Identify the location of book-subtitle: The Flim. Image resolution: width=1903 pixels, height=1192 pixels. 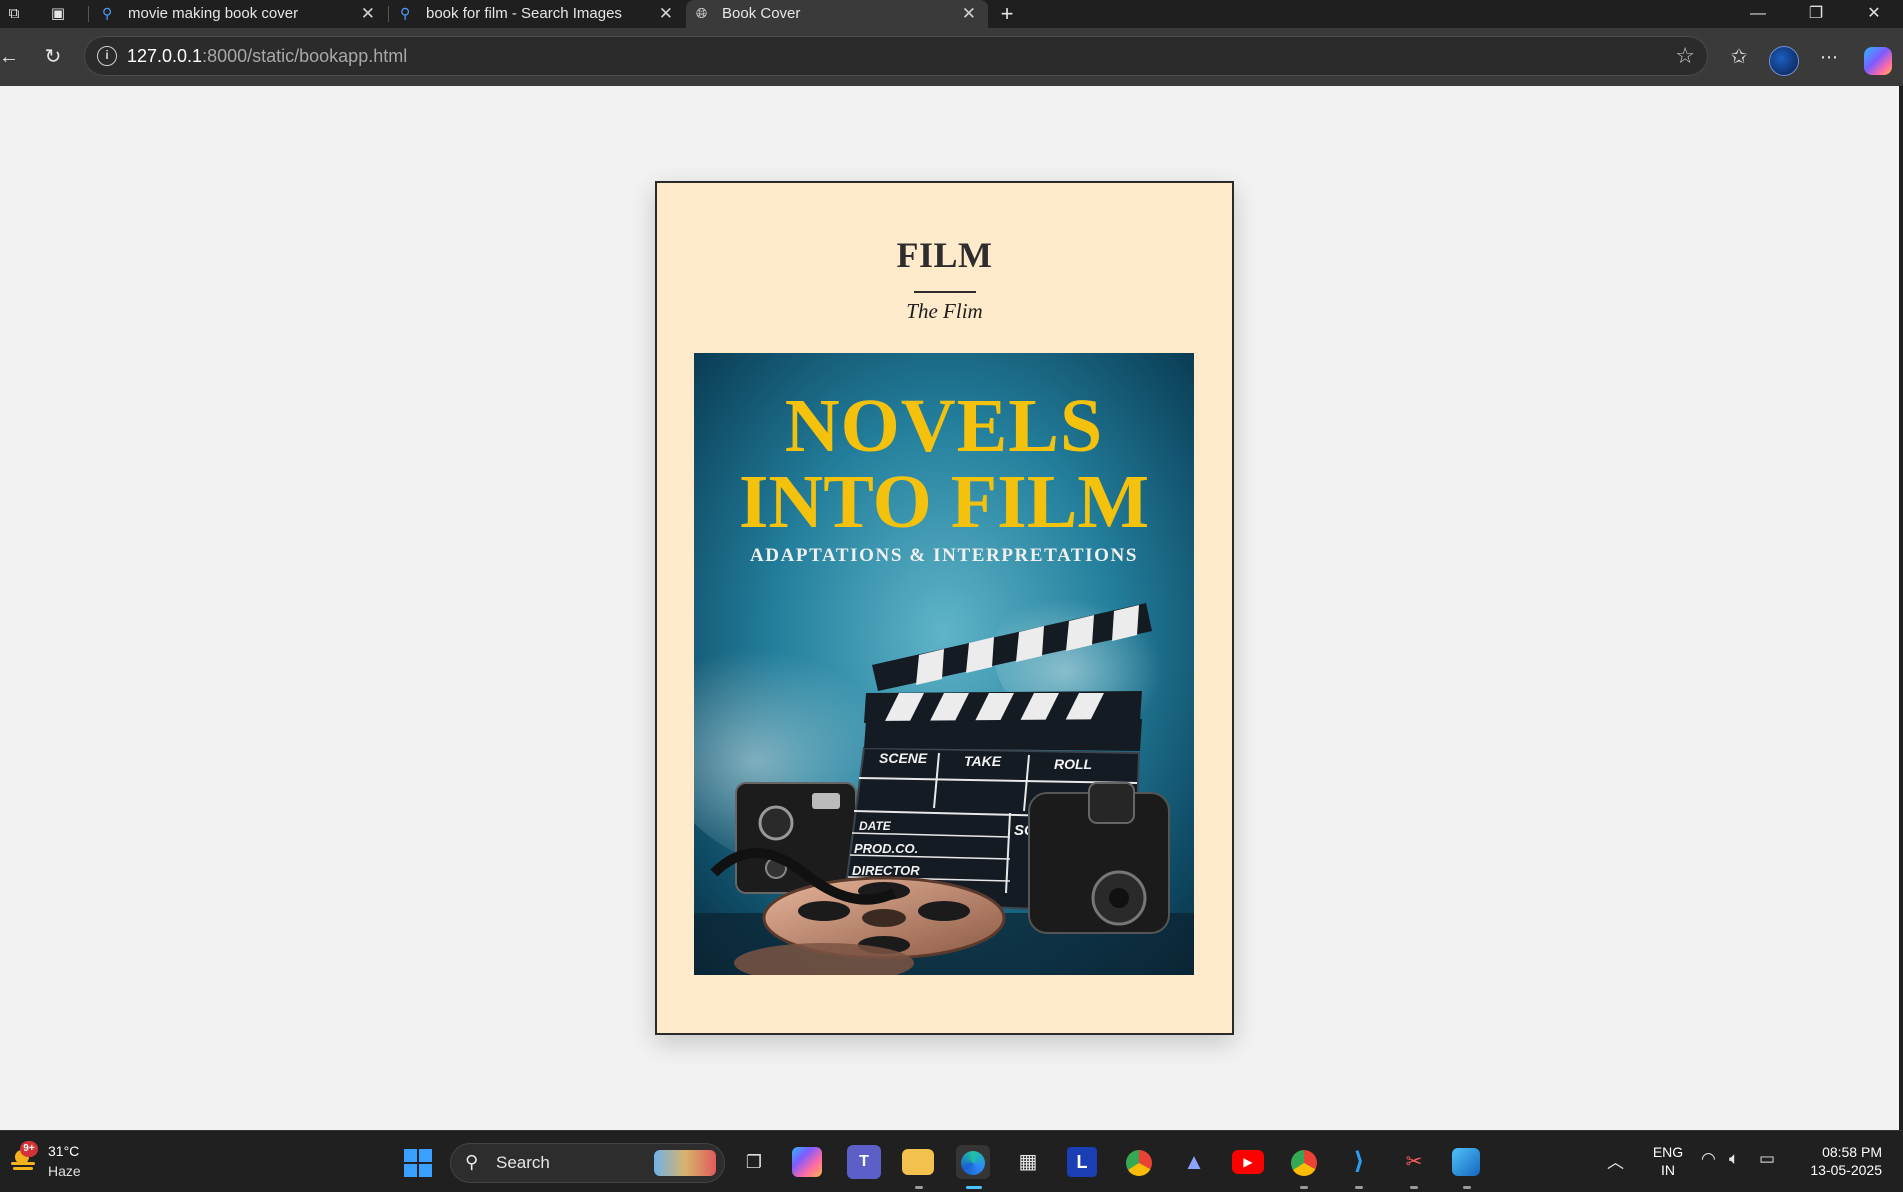
(944, 311).